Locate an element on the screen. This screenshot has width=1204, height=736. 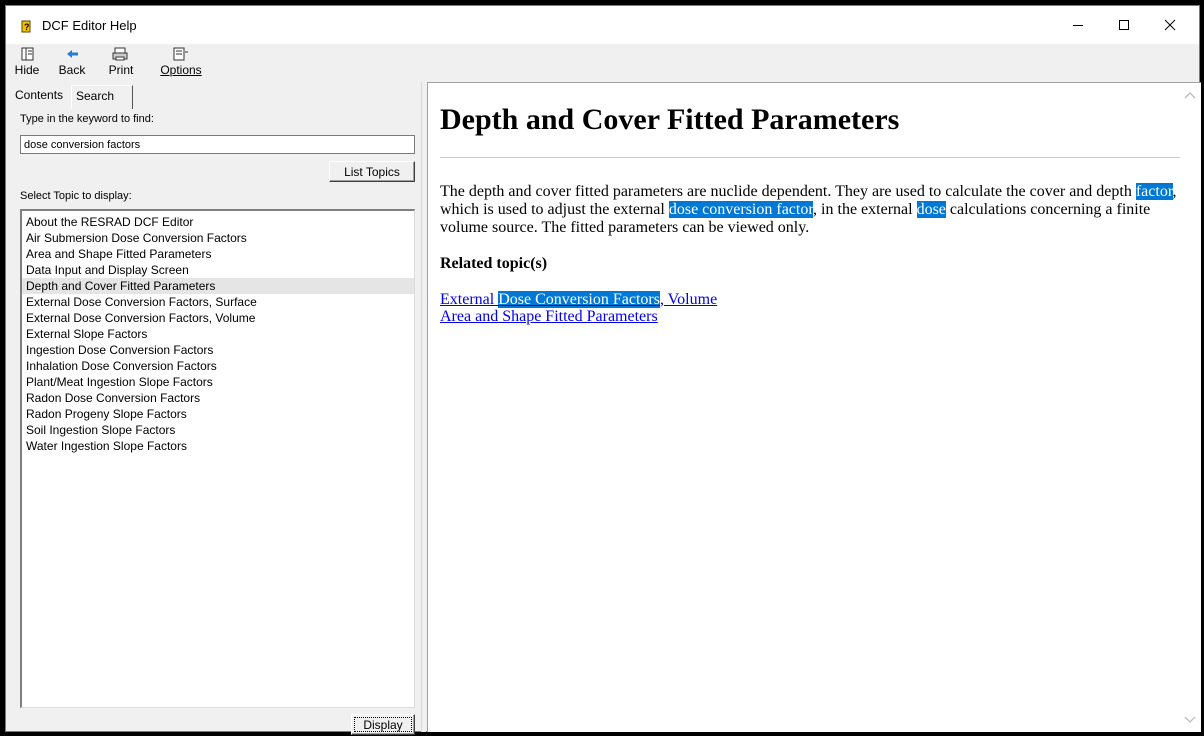
close-icon is located at coordinates (1170, 25).